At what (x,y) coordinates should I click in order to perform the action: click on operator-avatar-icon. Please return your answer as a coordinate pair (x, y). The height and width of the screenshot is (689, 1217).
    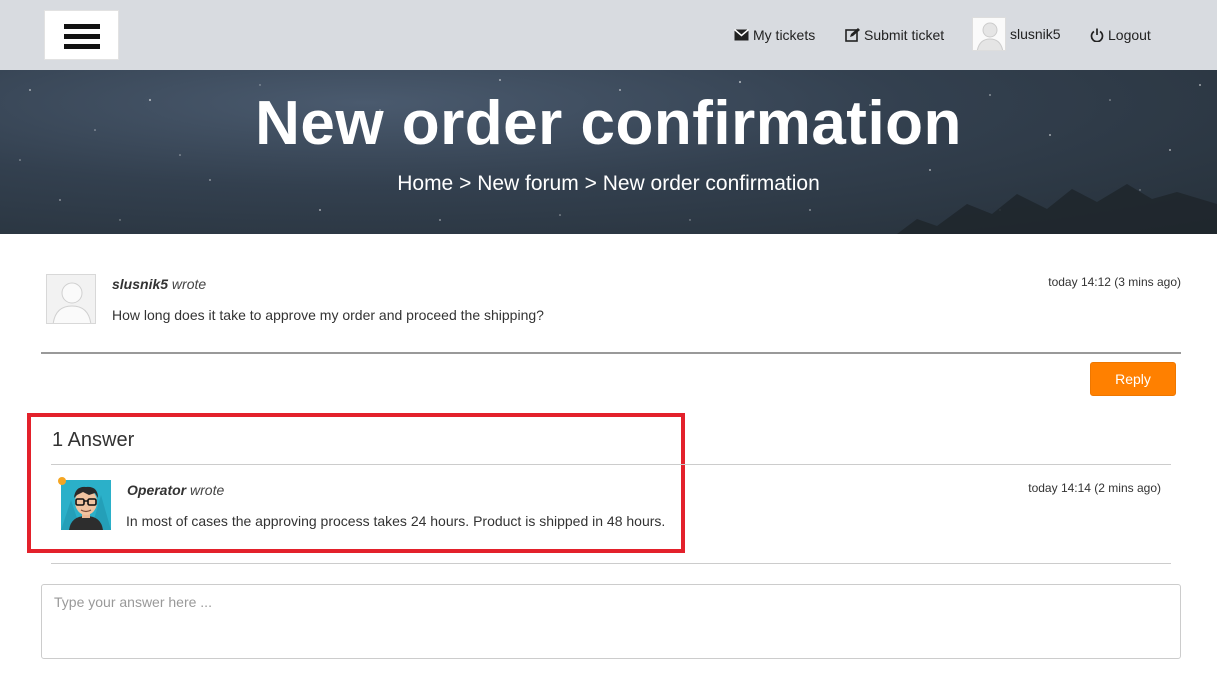
    Looking at the image, I should click on (86, 505).